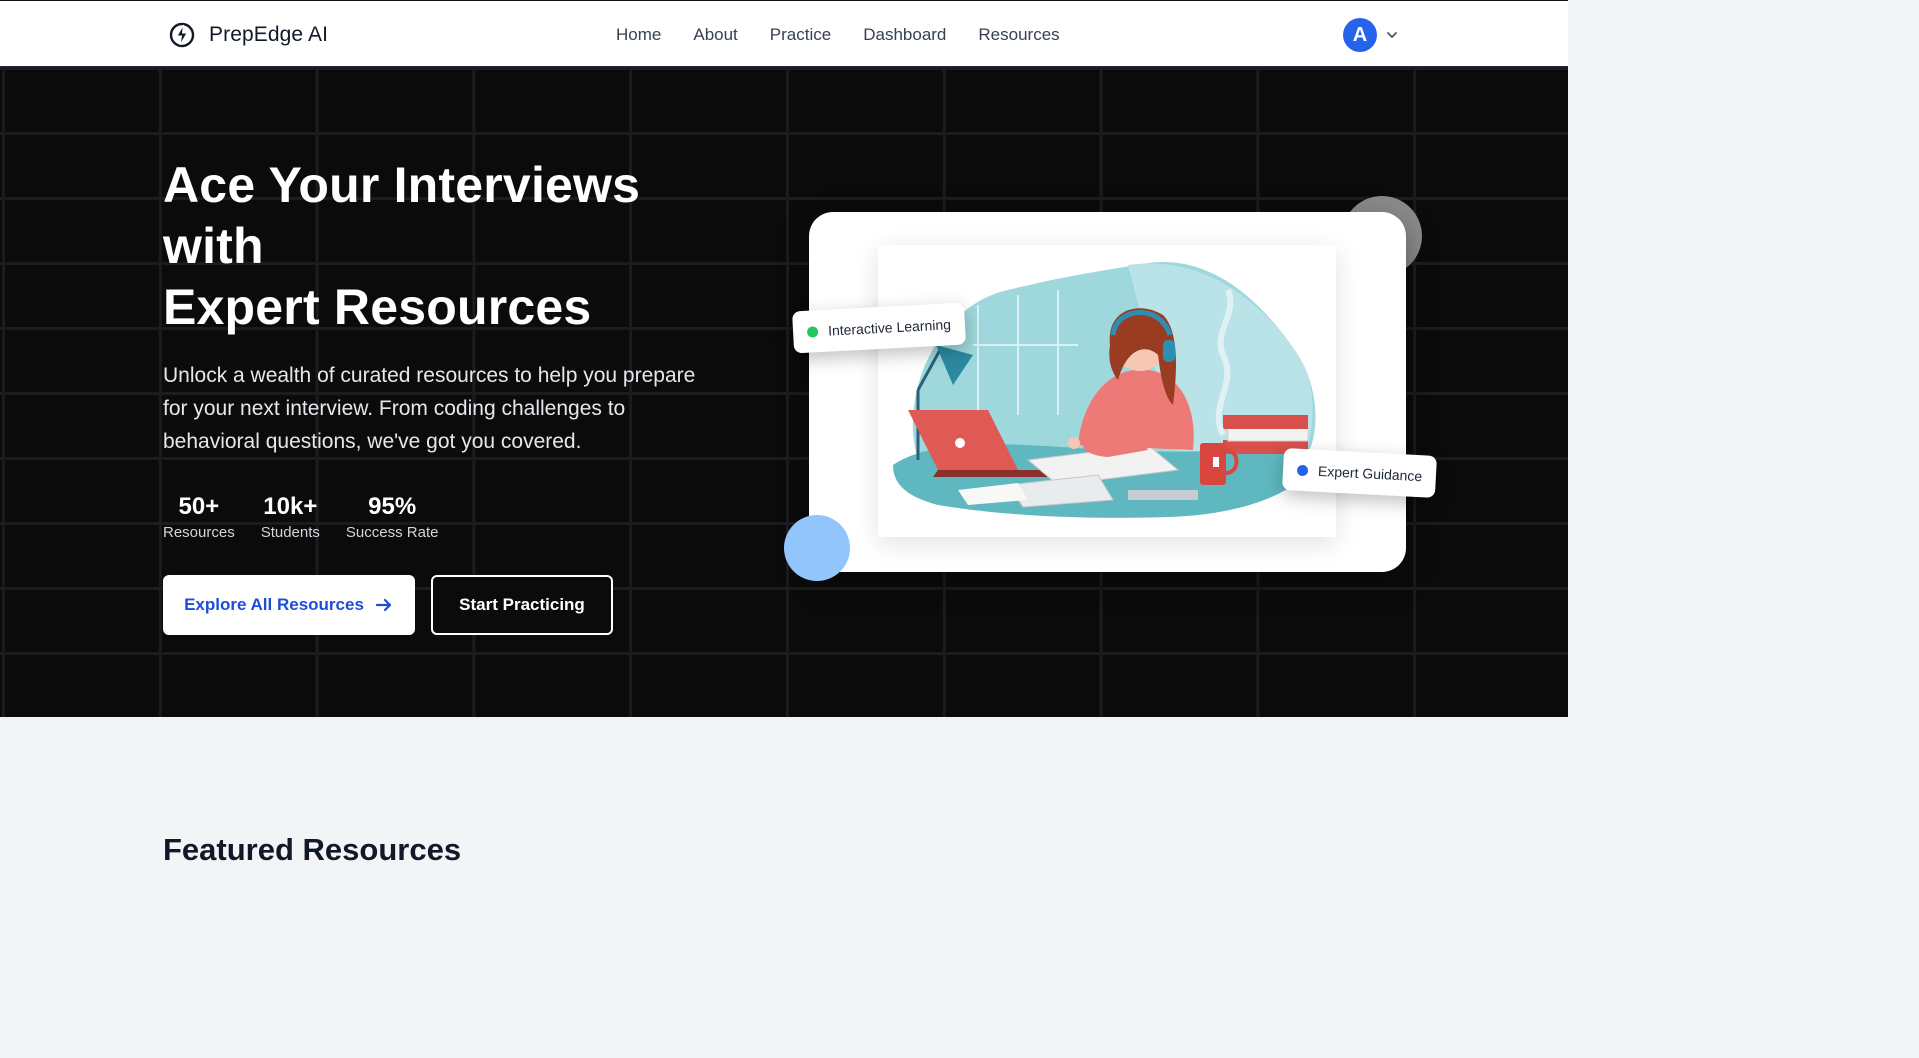  What do you see at coordinates (1302, 470) in the screenshot?
I see `blue-dot-icon` at bounding box center [1302, 470].